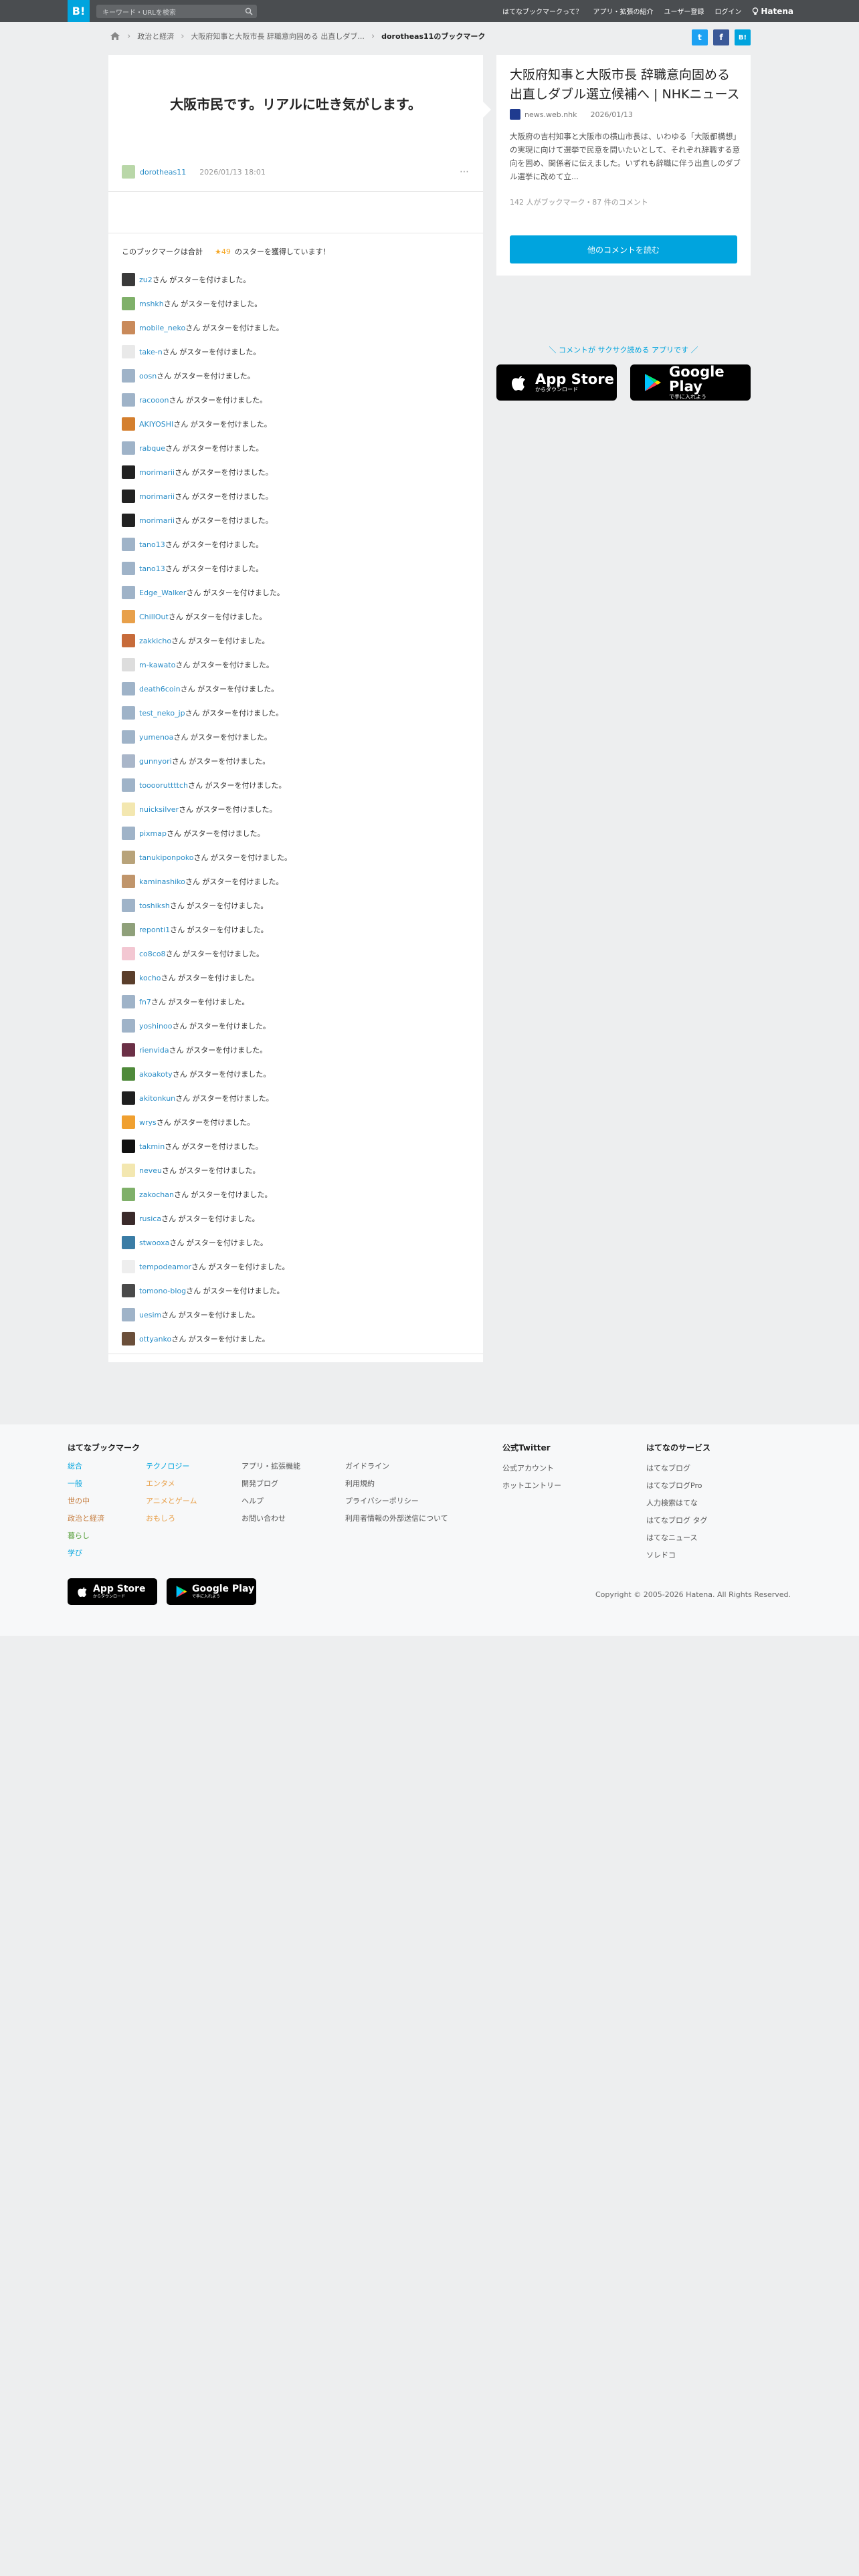 Image resolution: width=859 pixels, height=2576 pixels. What do you see at coordinates (678, 1488) in the screenshot?
I see `footer-service-link: はてなブログPro` at bounding box center [678, 1488].